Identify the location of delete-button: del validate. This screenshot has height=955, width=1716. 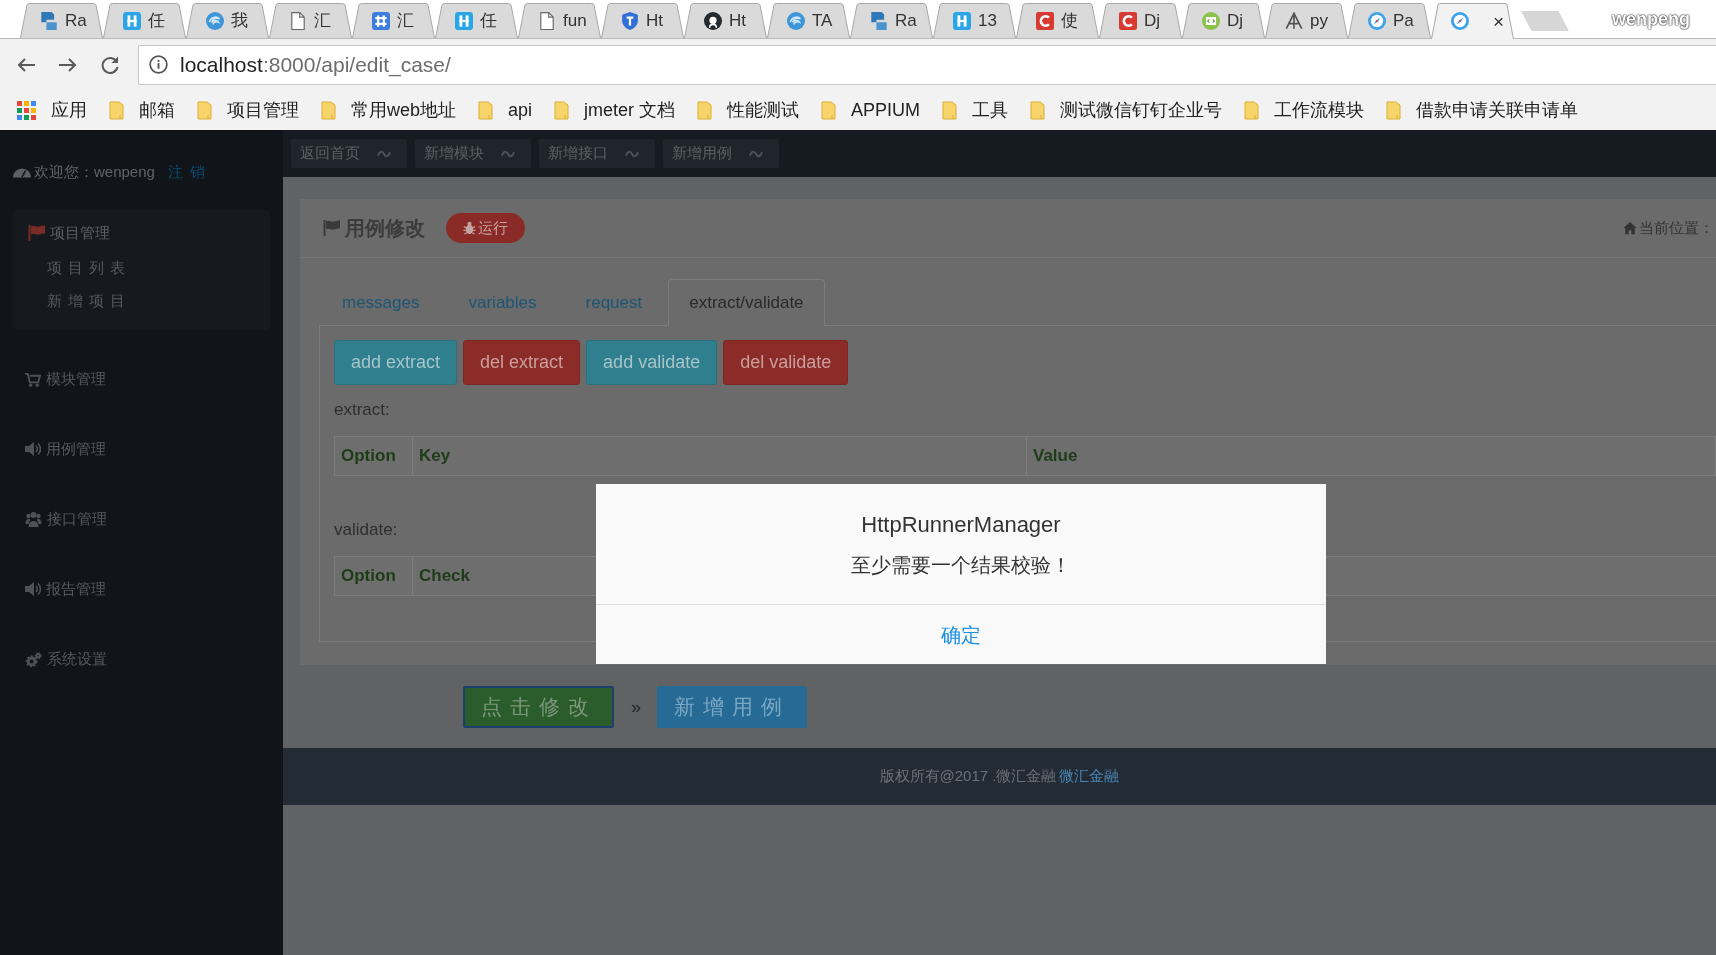
(786, 362).